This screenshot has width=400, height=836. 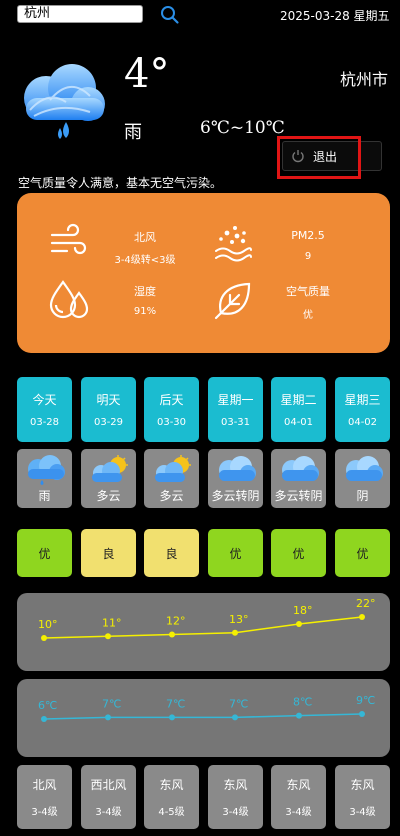 I want to click on day-name: 今天, so click(x=44, y=400).